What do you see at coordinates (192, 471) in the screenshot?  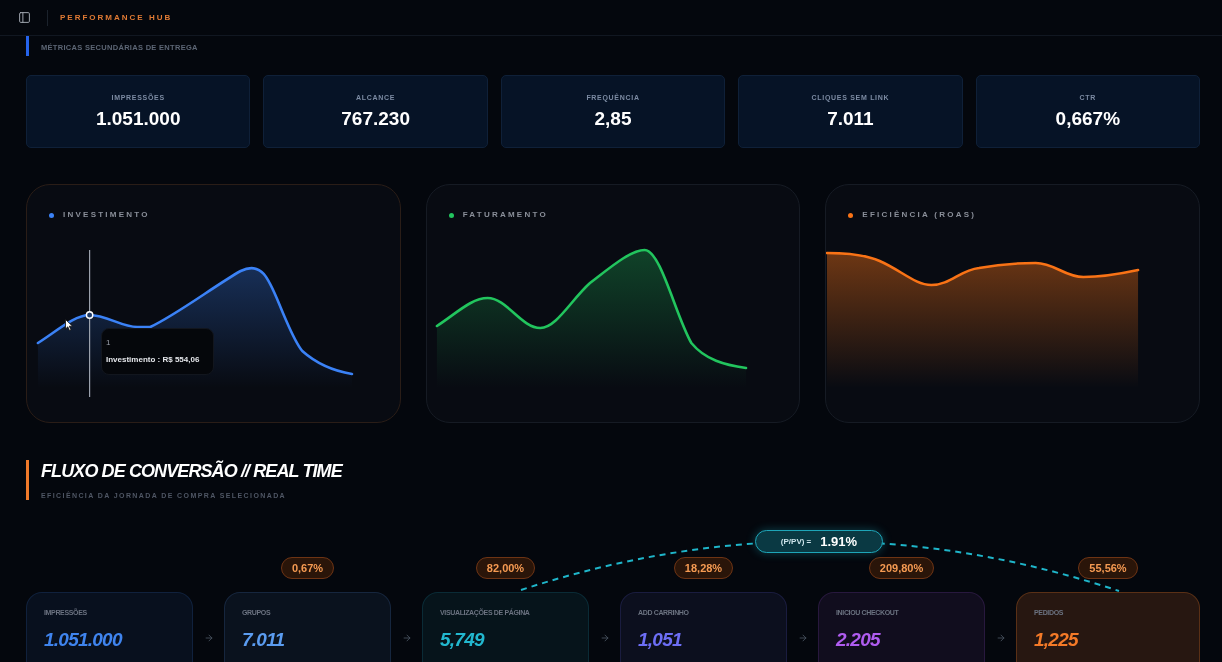 I see `section-title: FLUXO DE CONVERSÃO // REAL TIME` at bounding box center [192, 471].